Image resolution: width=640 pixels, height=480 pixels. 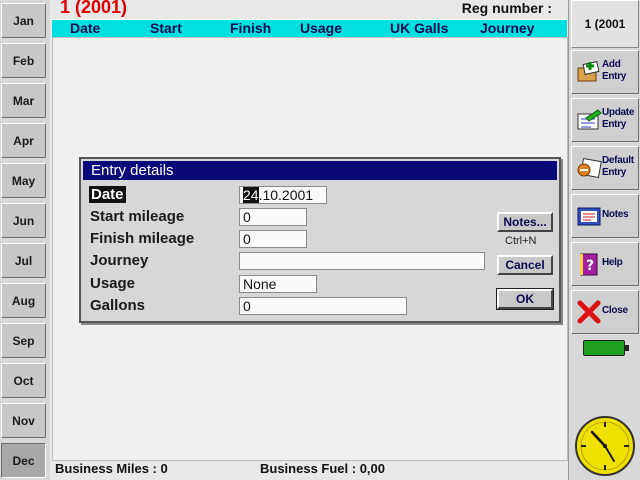 What do you see at coordinates (320, 170) in the screenshot?
I see `dialog-title: Entry details` at bounding box center [320, 170].